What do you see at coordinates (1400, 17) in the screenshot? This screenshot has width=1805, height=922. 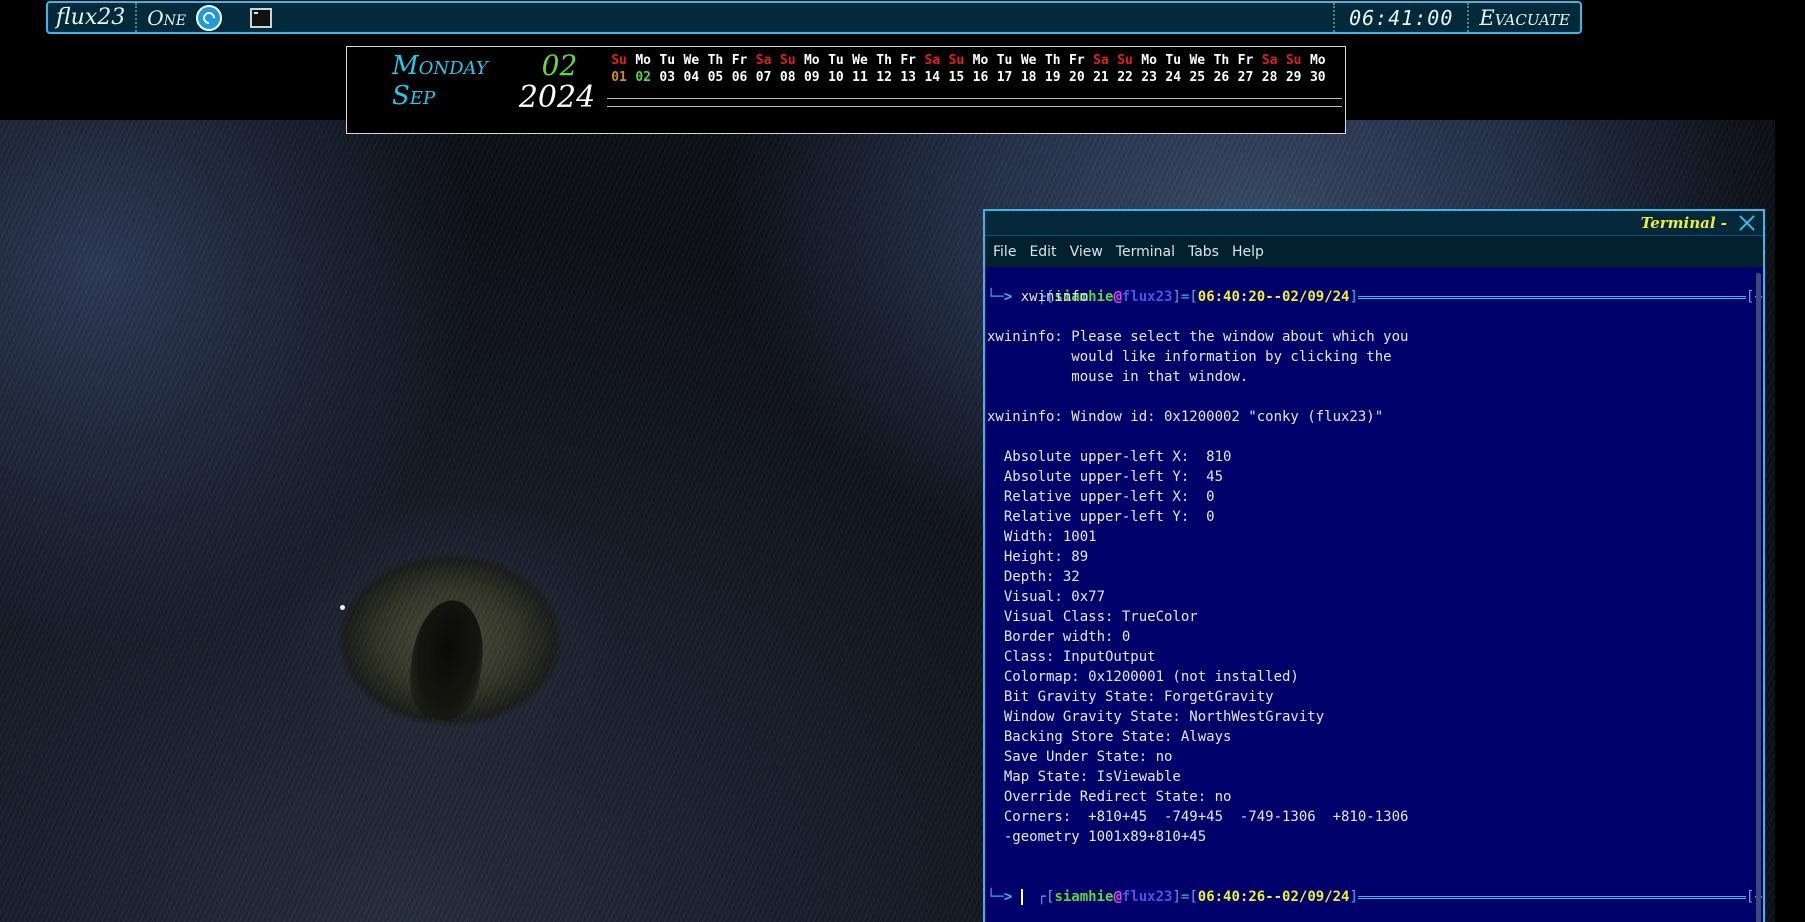 I see `panel-clock: 06:41:00` at bounding box center [1400, 17].